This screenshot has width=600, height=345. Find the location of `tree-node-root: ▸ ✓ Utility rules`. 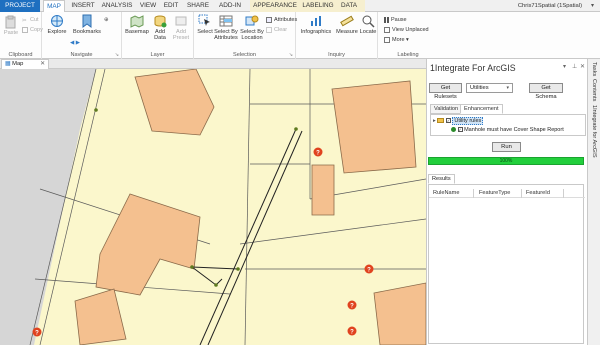

tree-node-root: ▸ ✓ Utility rules is located at coordinates (458, 121).